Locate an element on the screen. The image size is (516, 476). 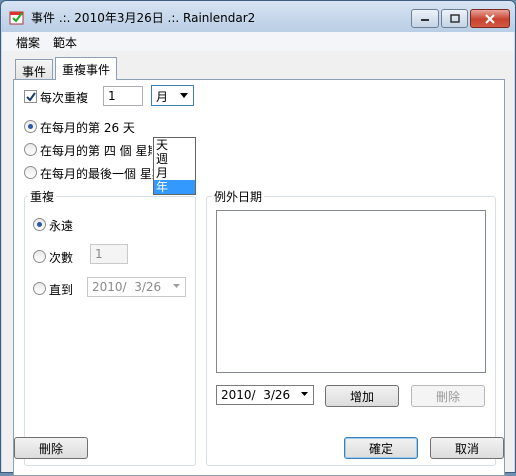
dropdown-option-day: 天 is located at coordinates (174, 145).